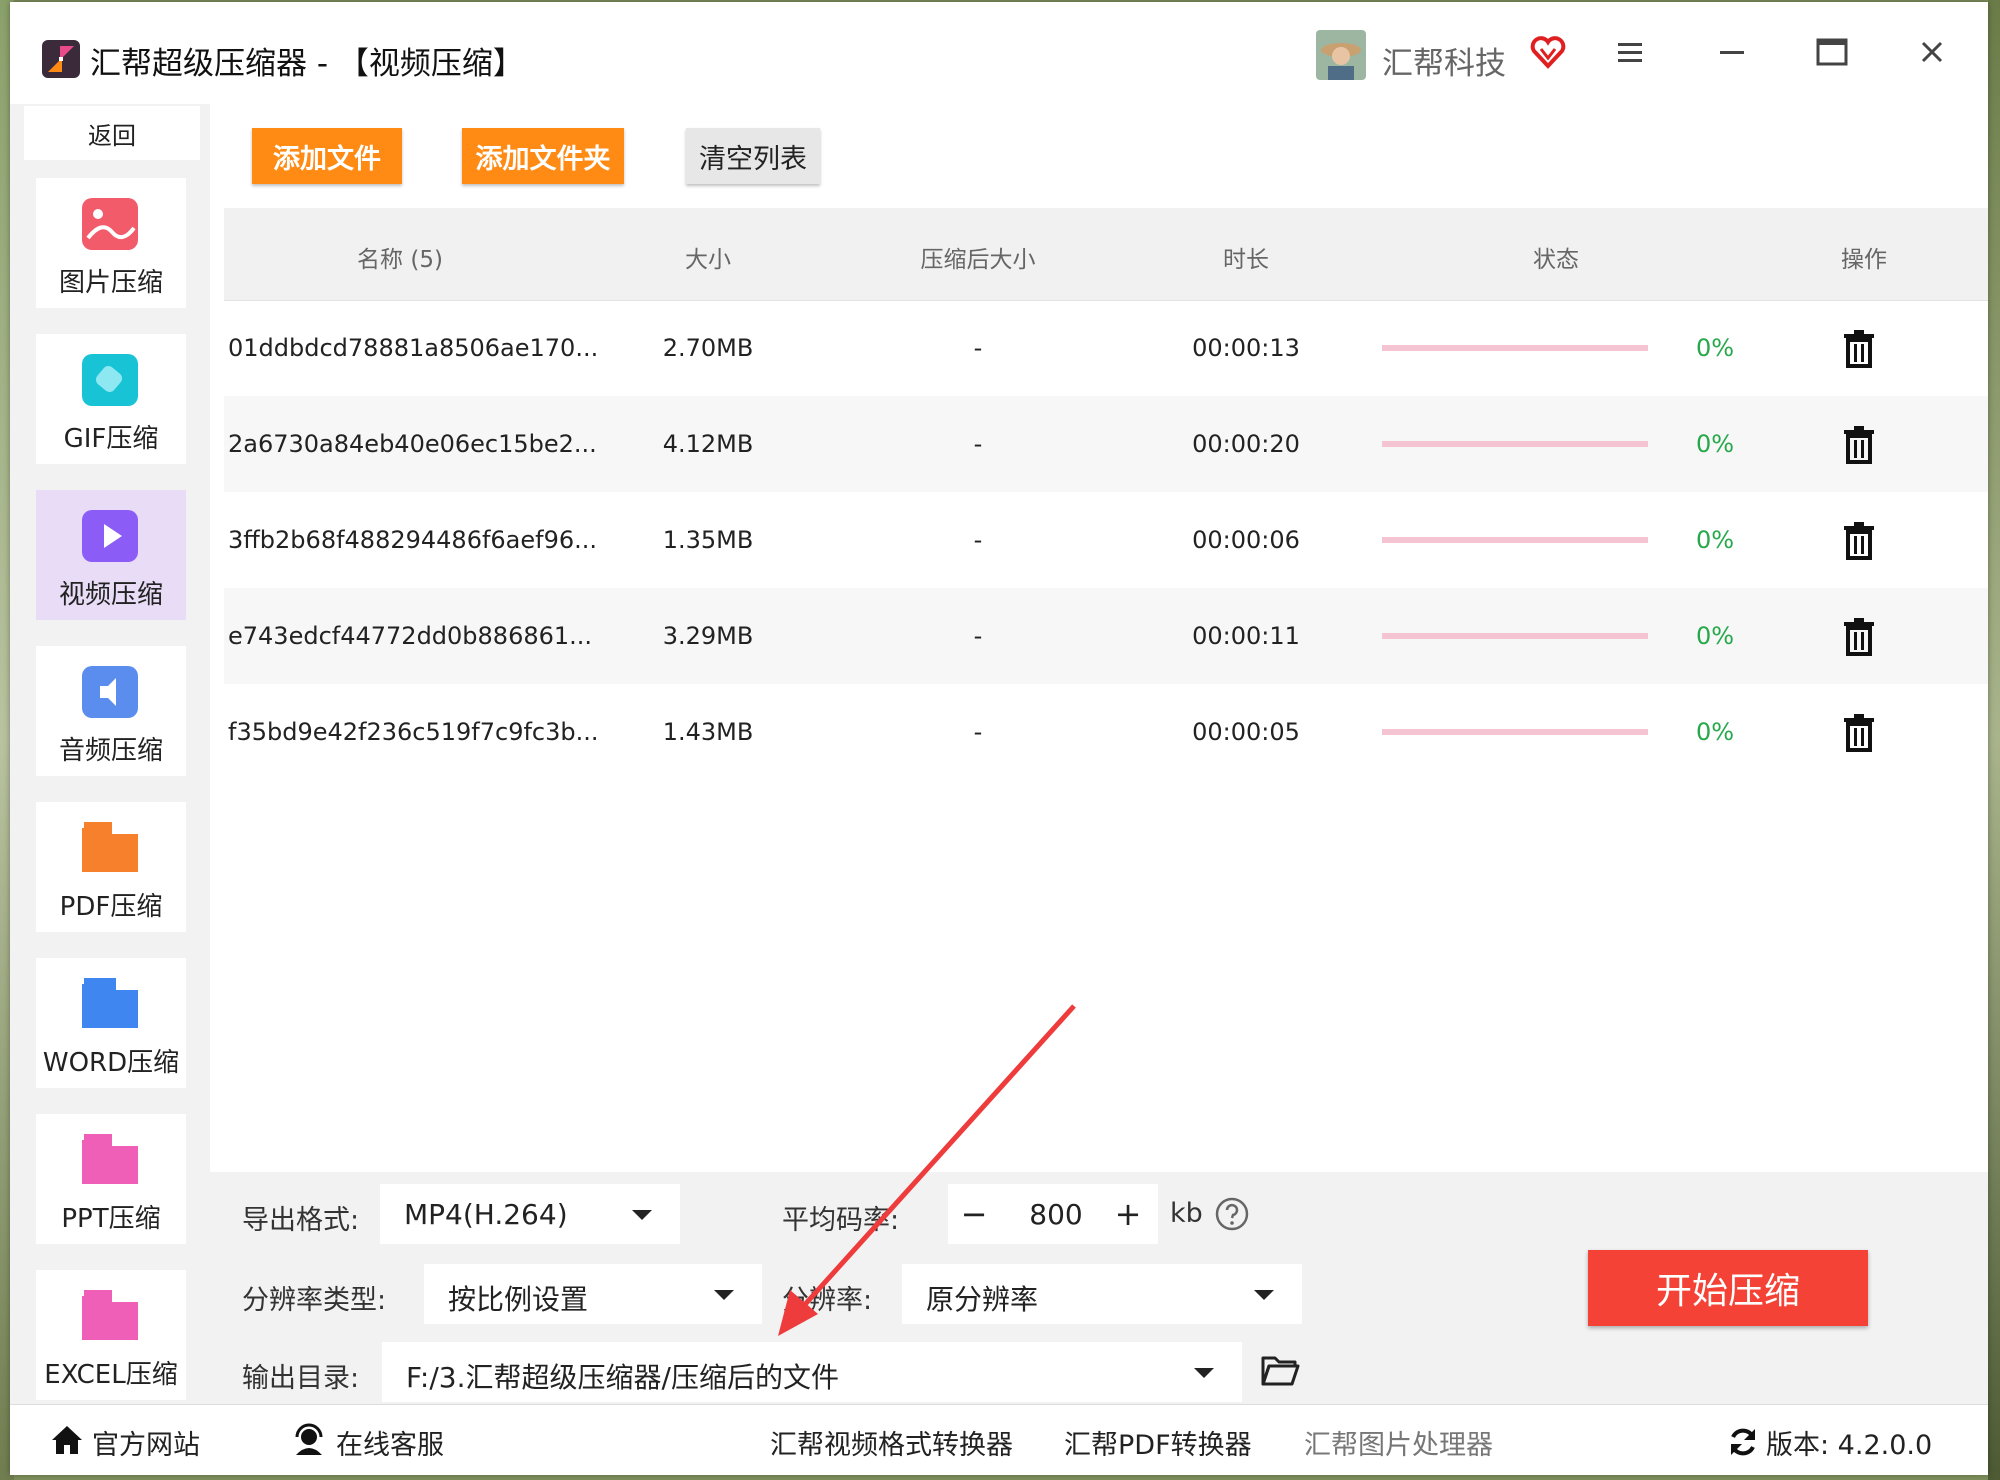  I want to click on sidebar-item-label: 视频压缩, so click(110, 595).